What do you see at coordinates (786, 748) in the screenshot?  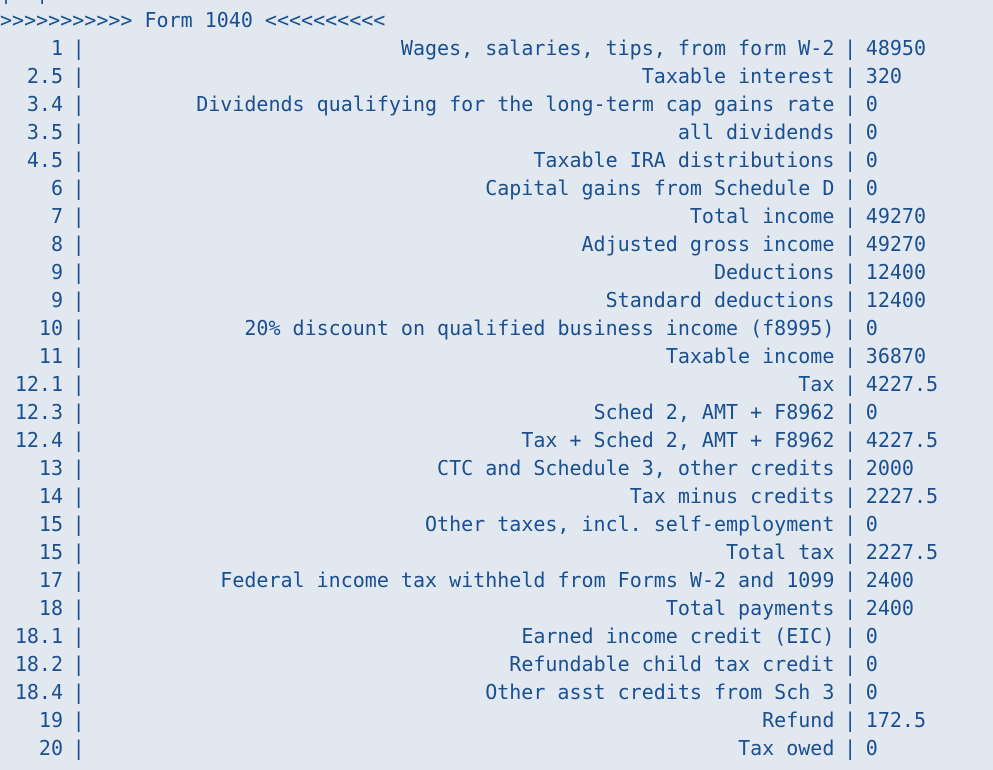 I see `form-line-description: Tax owed` at bounding box center [786, 748].